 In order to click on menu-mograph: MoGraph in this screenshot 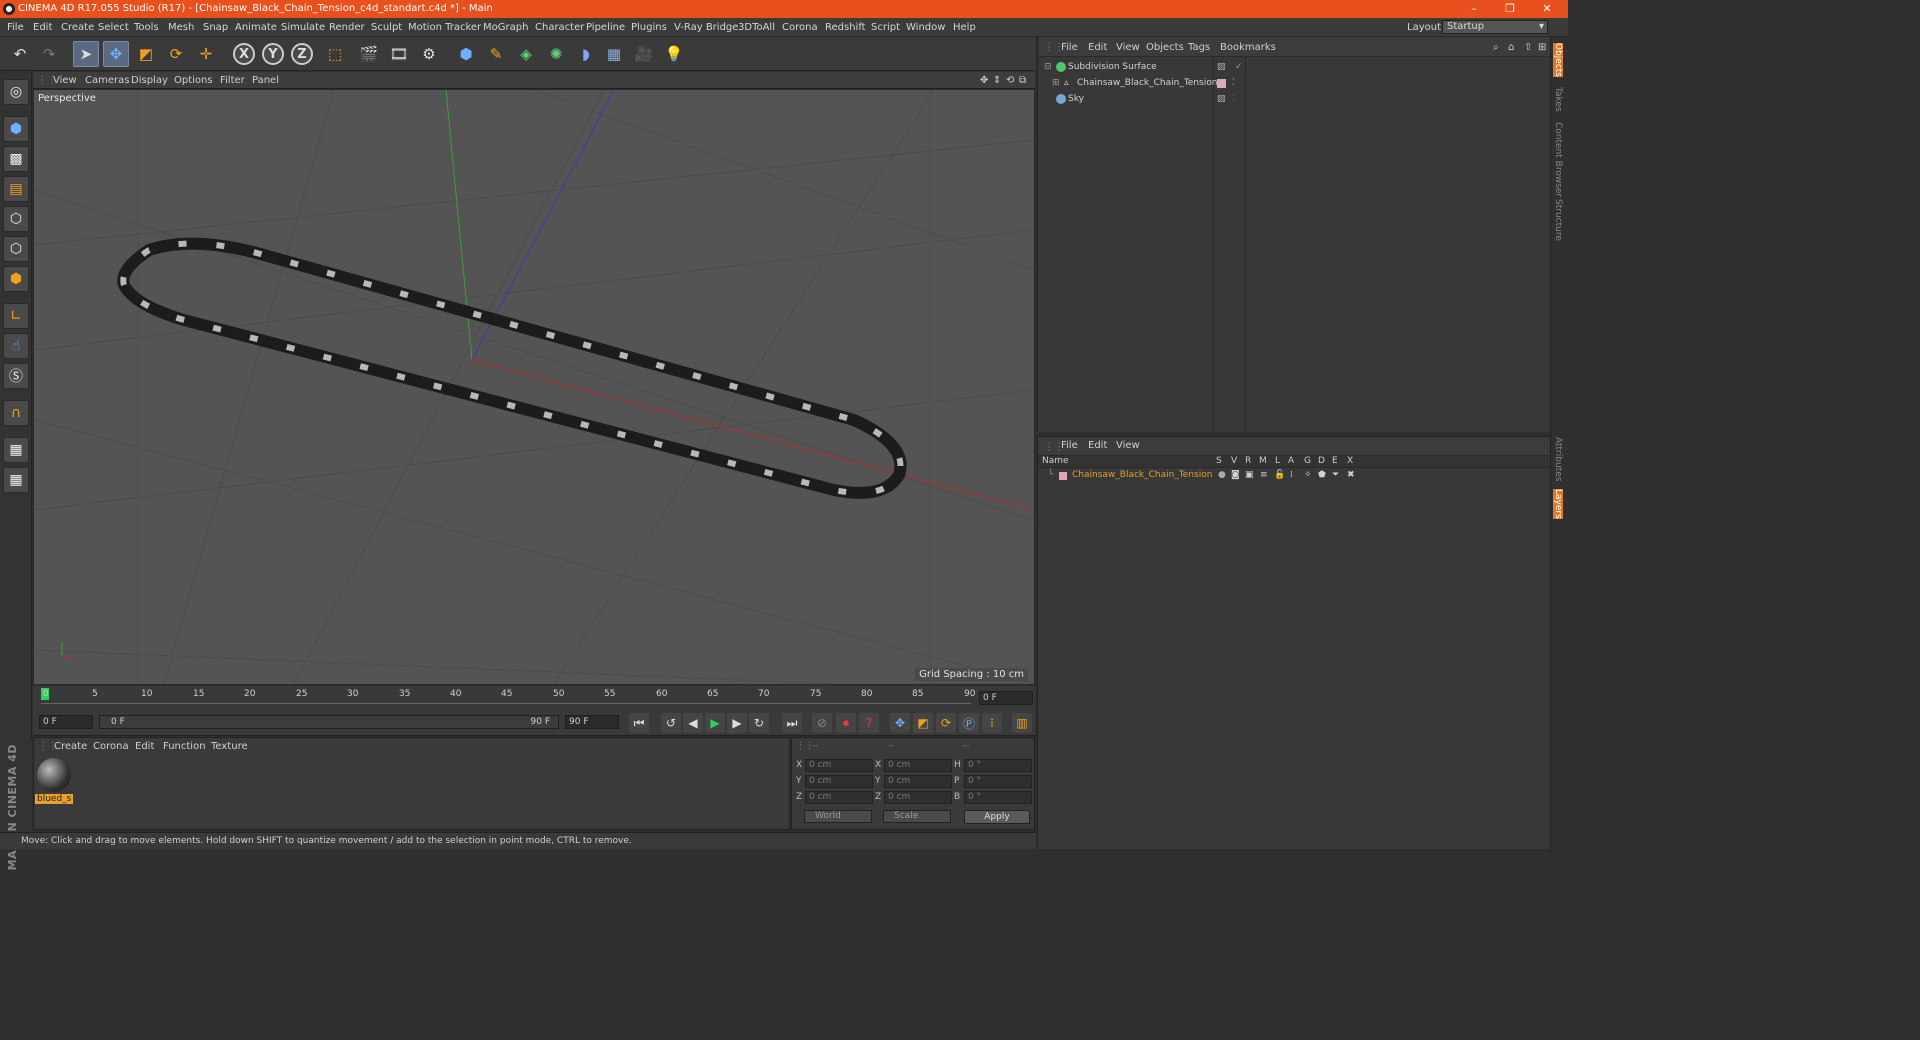, I will do `click(505, 27)`.